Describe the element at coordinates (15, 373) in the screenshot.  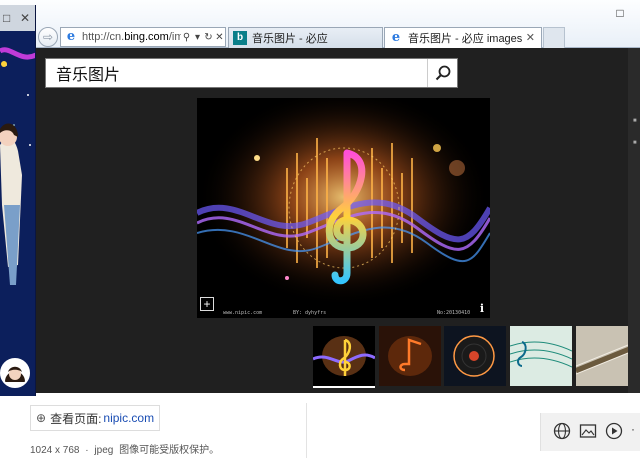
I see `avatar` at that location.